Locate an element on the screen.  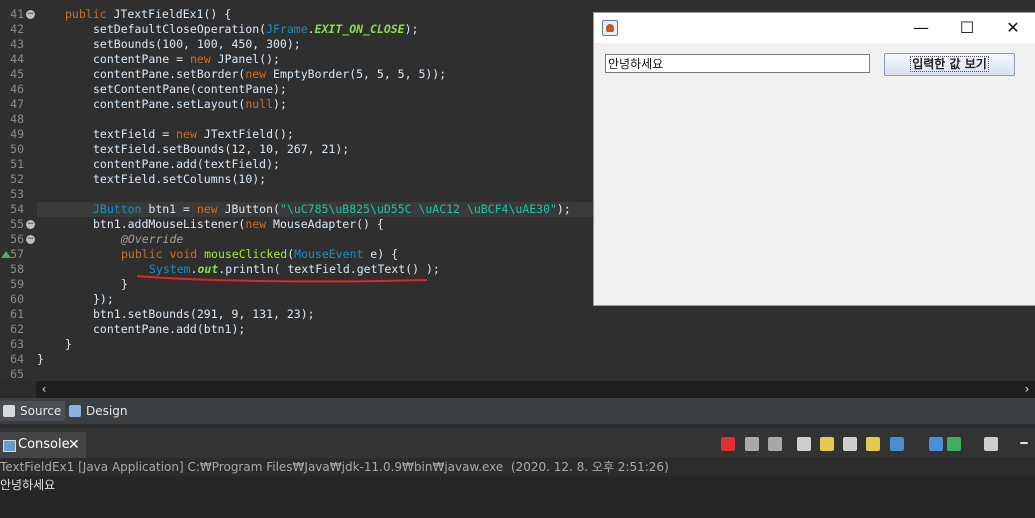
console-output: 안녕하세요 is located at coordinates (517, 497).